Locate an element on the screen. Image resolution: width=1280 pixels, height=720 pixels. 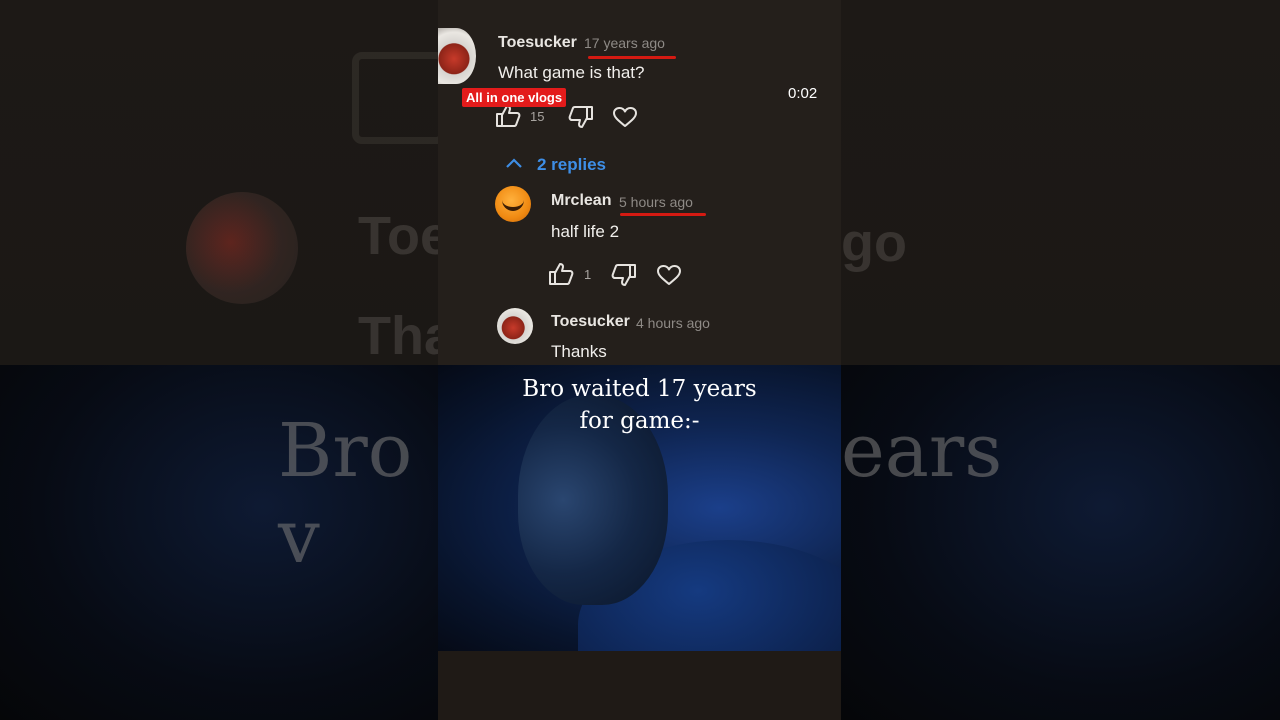
blurred-thumbs-up-icon is located at coordinates (395, 98).